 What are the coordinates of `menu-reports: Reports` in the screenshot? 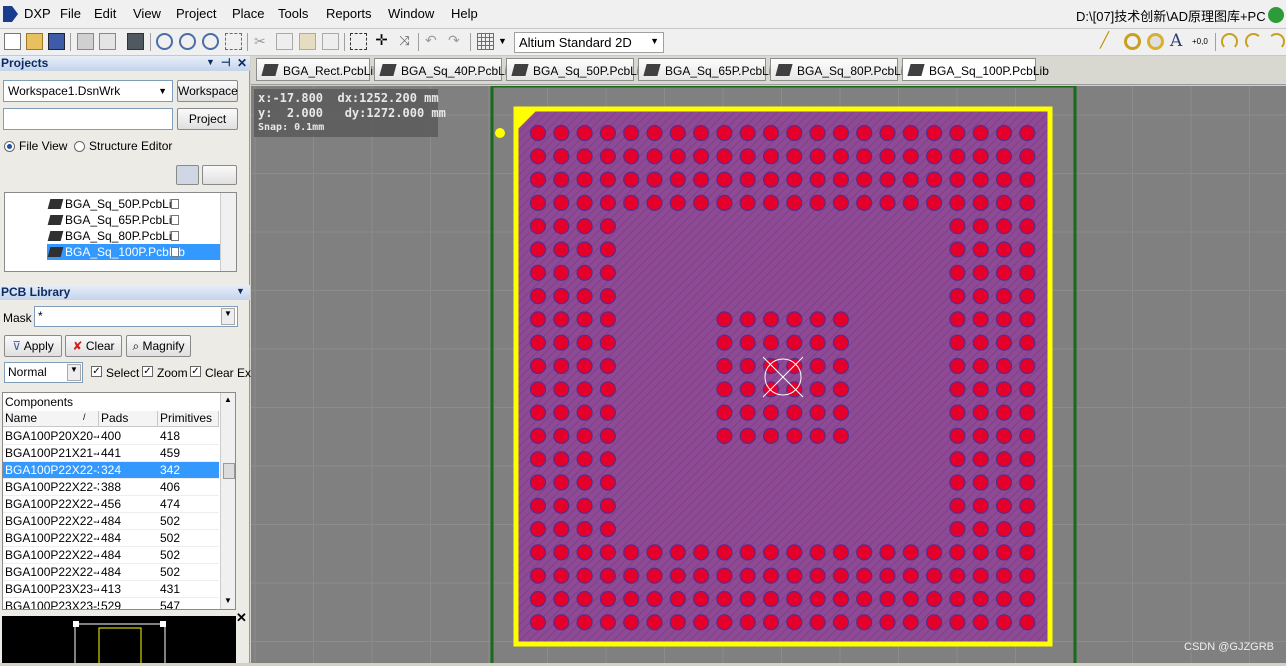 It's located at (349, 13).